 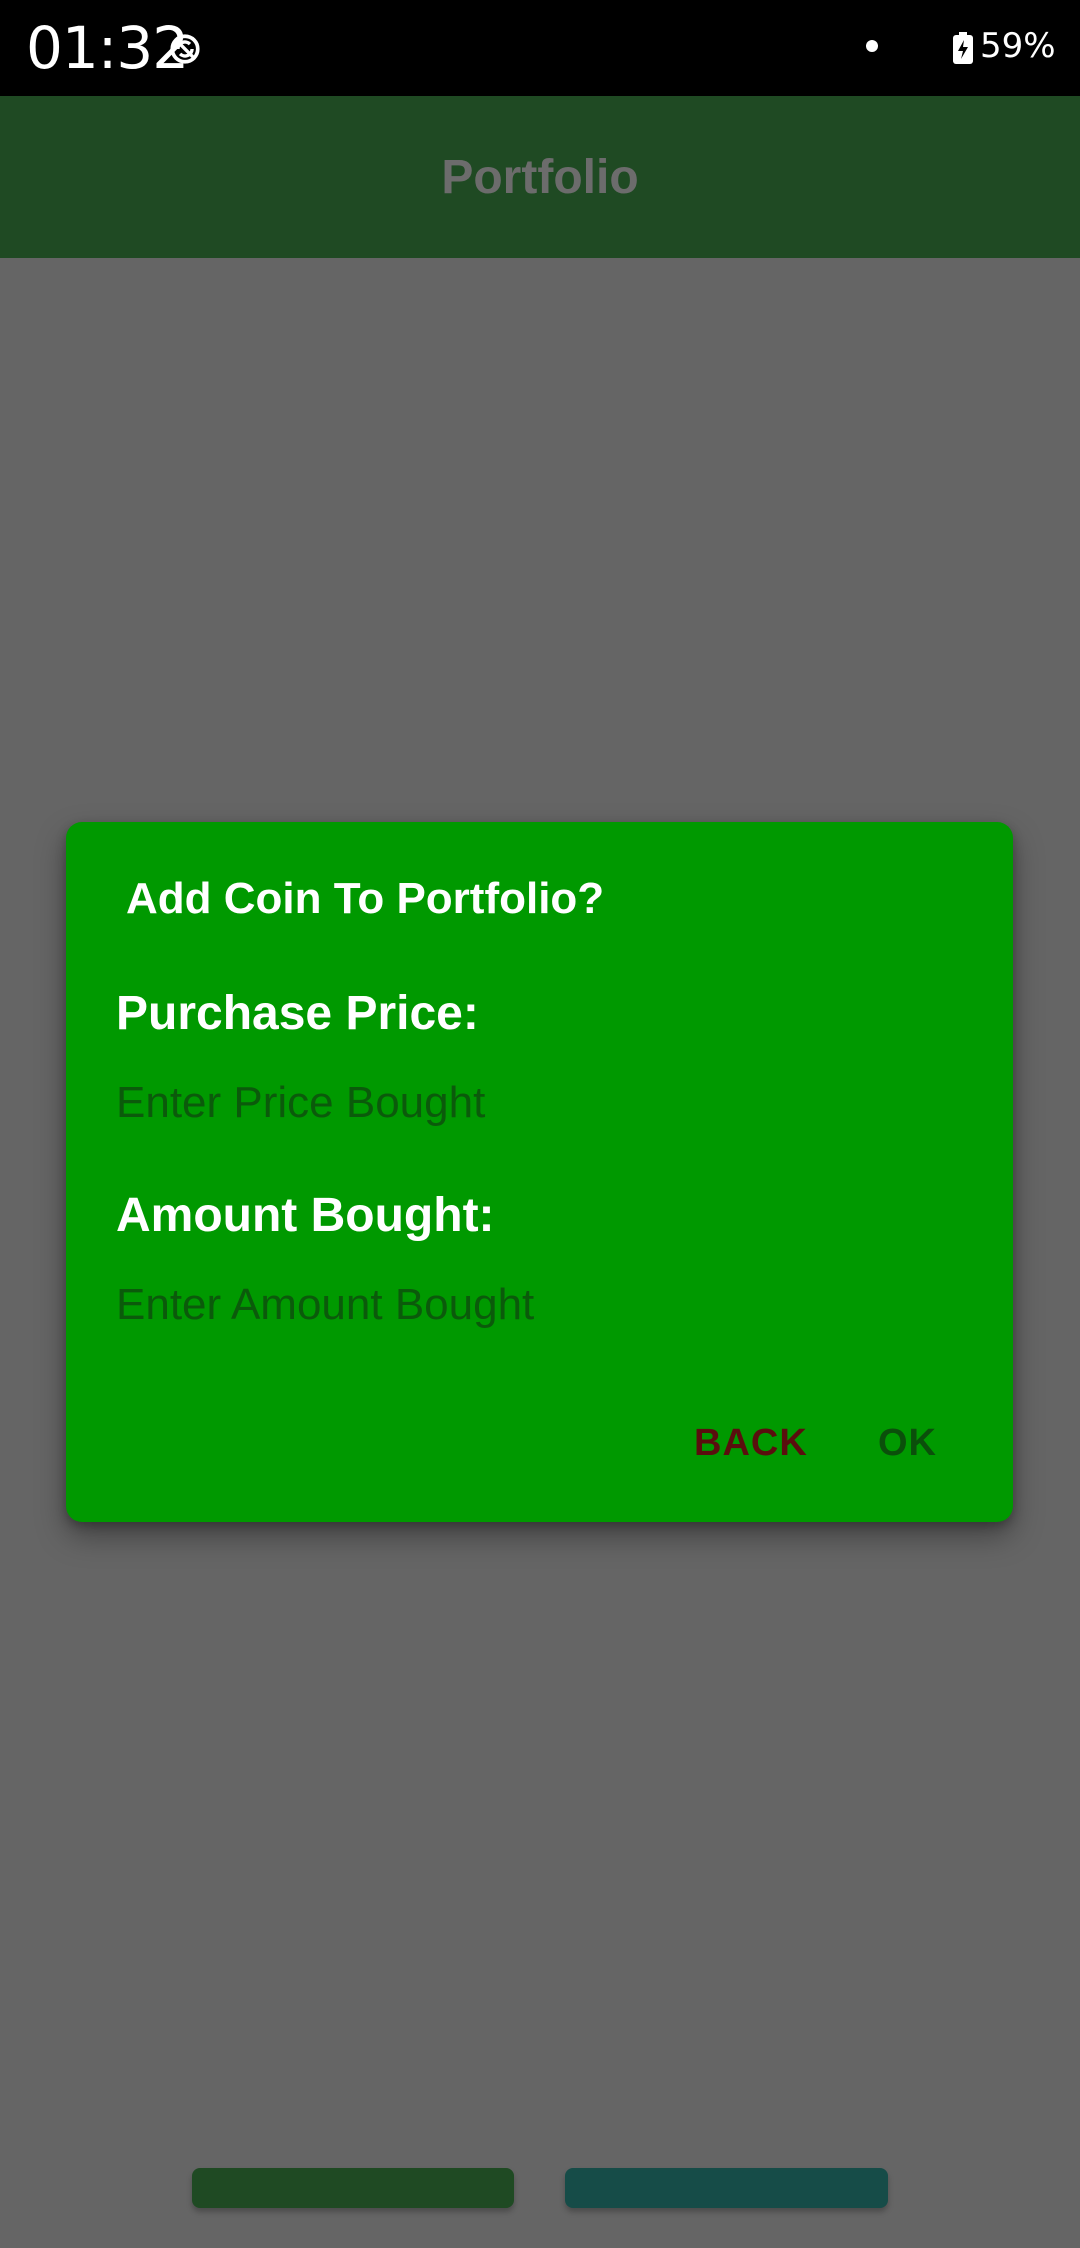 What do you see at coordinates (365, 898) in the screenshot?
I see `dialog-title: Add Coin To Portfolio?` at bounding box center [365, 898].